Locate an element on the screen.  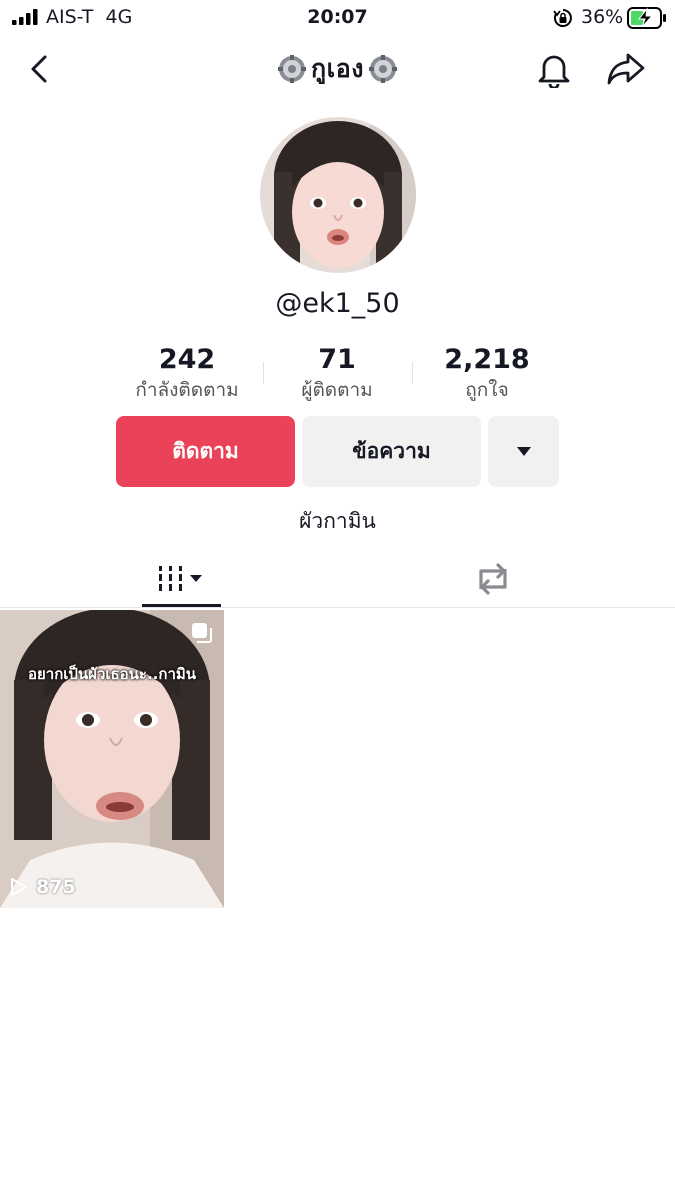
caret-down-icon is located at coordinates (523, 451).